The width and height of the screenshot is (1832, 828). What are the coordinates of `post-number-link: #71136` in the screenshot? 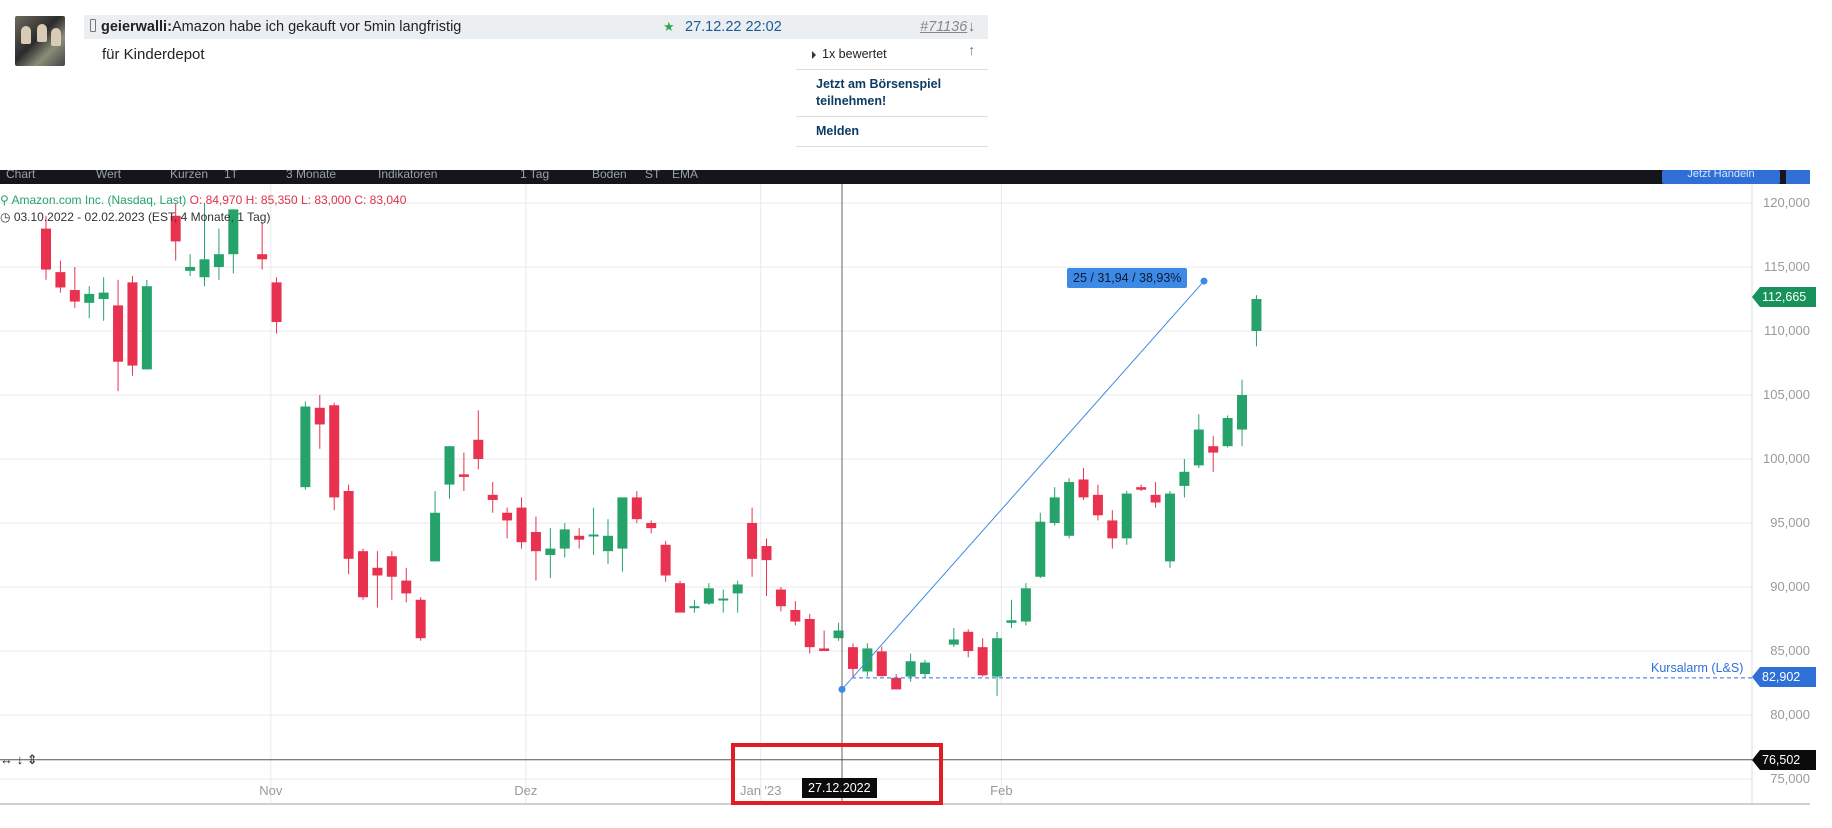 It's located at (943, 27).